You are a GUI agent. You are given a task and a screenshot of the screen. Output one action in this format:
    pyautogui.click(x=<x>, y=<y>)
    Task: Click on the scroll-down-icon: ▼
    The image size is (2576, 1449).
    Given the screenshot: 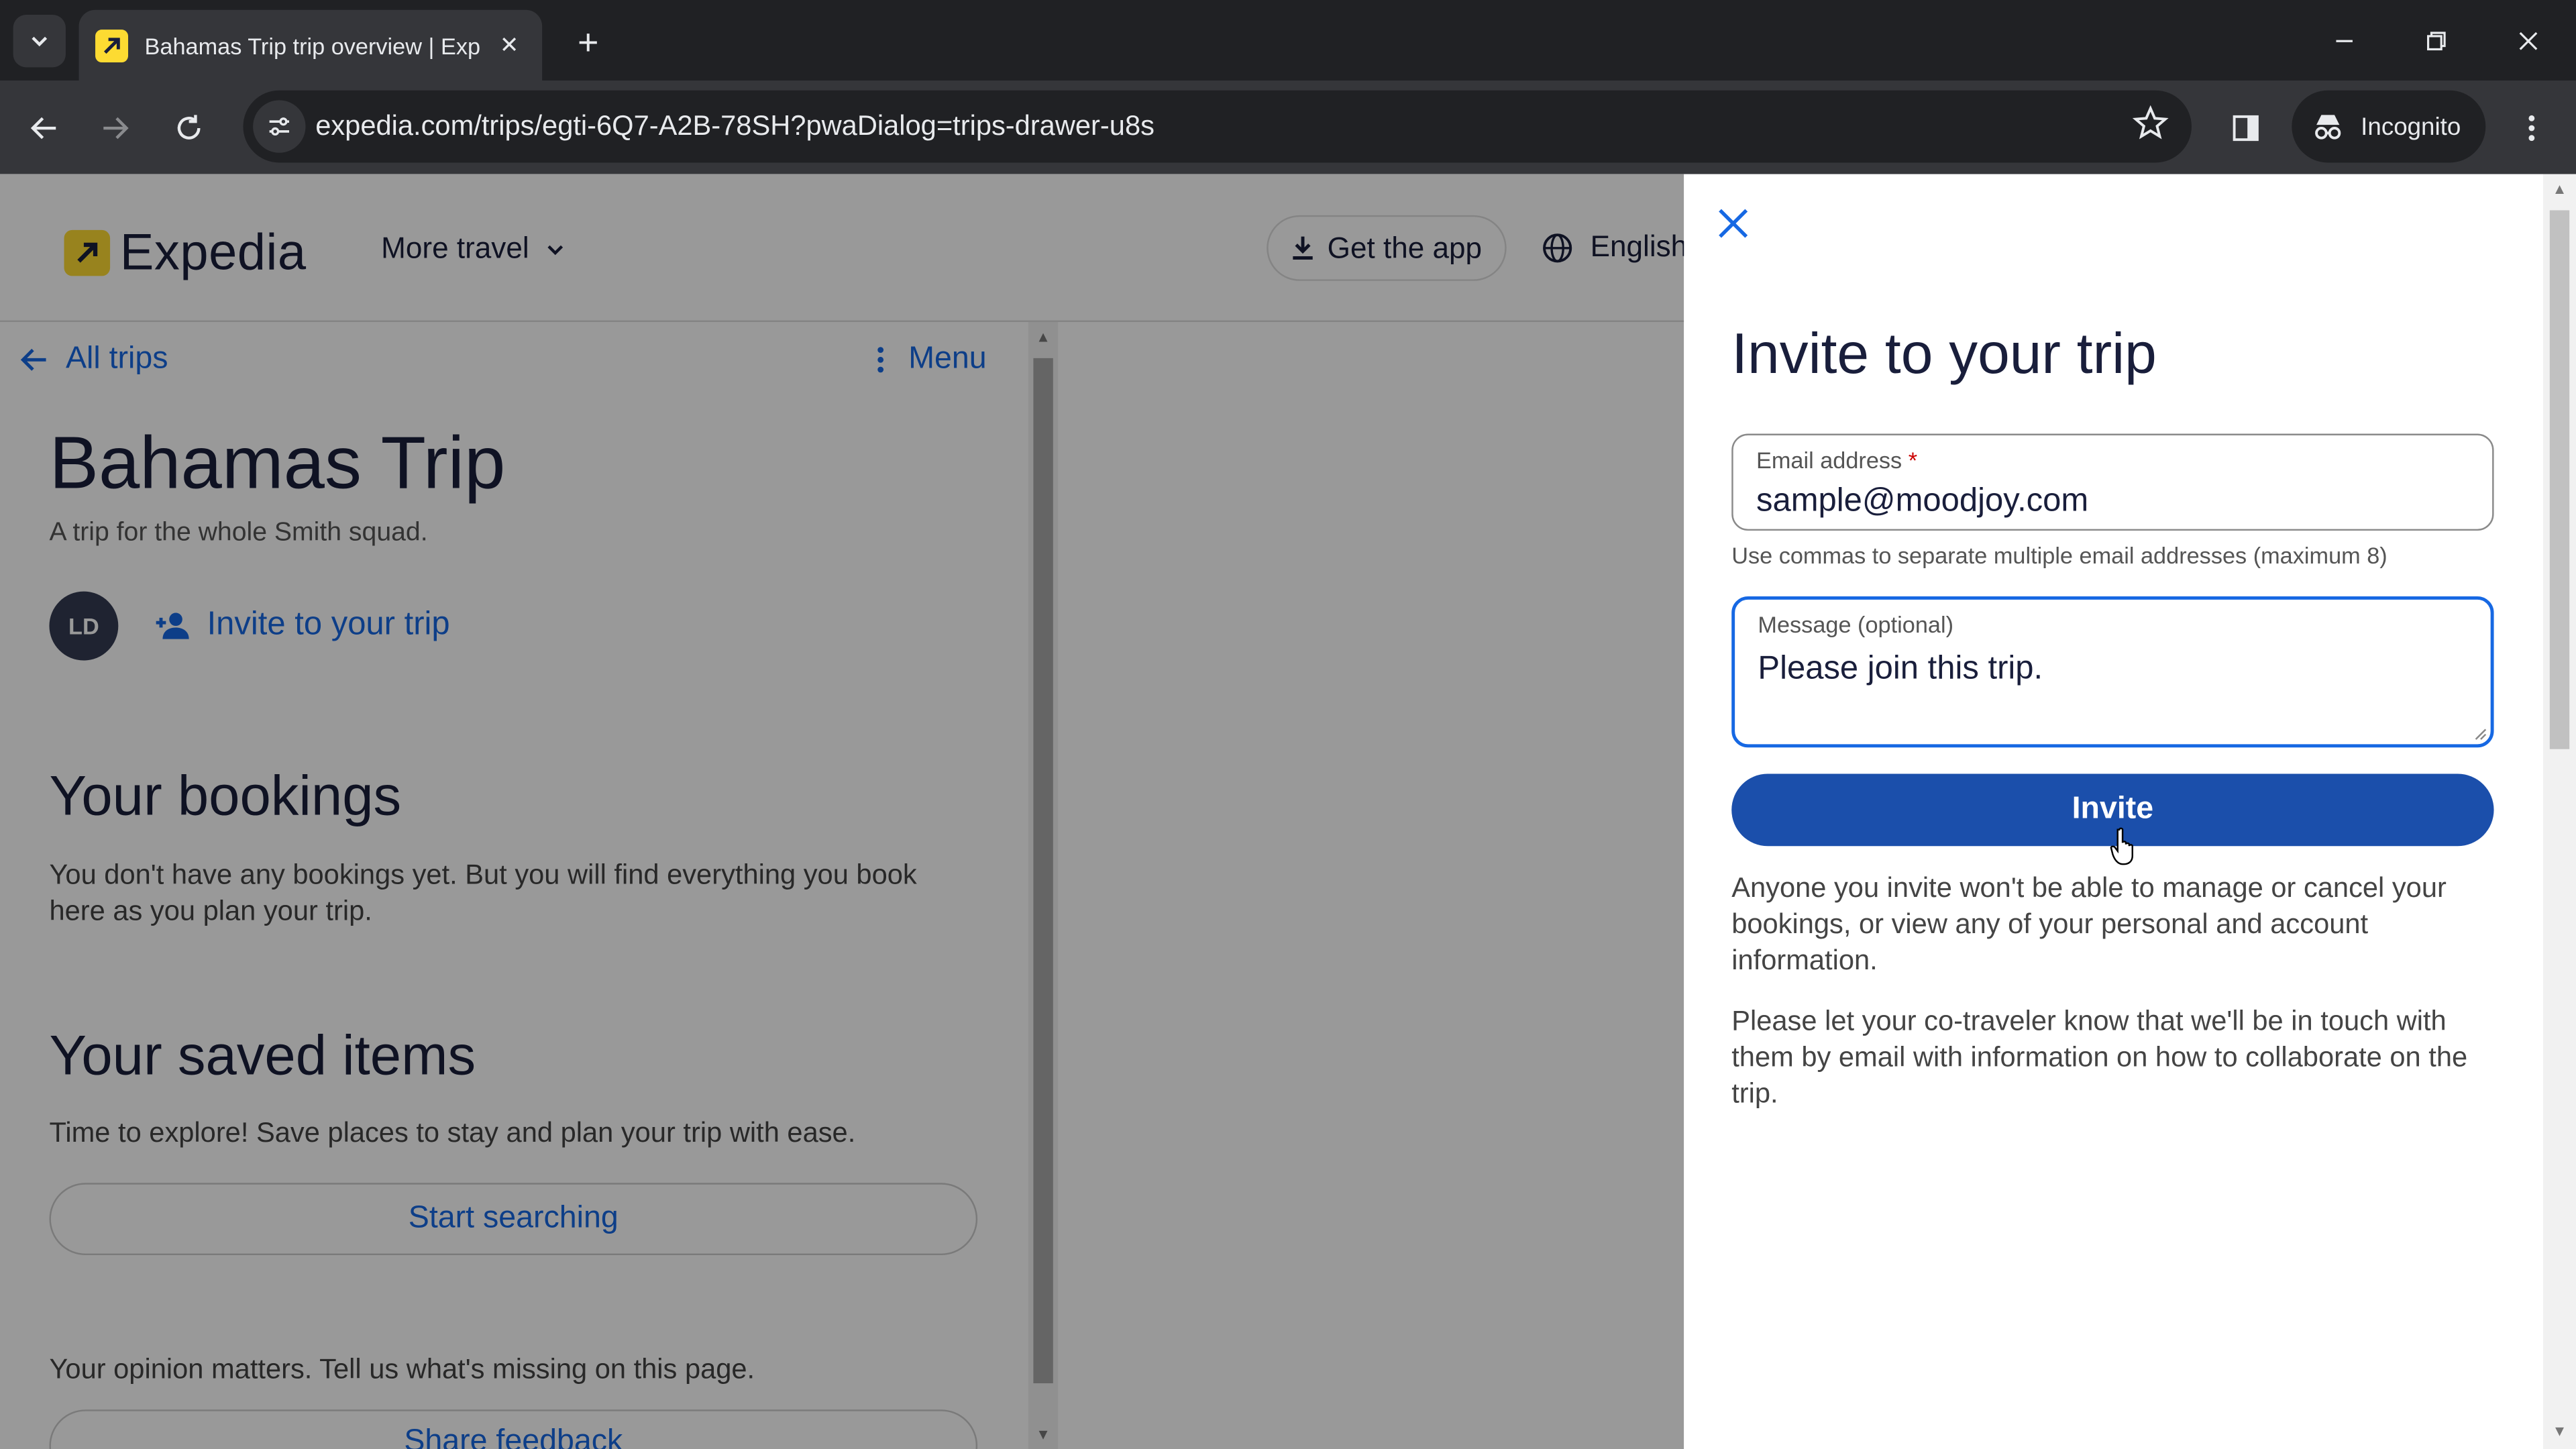 What is the action you would take?
    pyautogui.click(x=2559, y=1431)
    